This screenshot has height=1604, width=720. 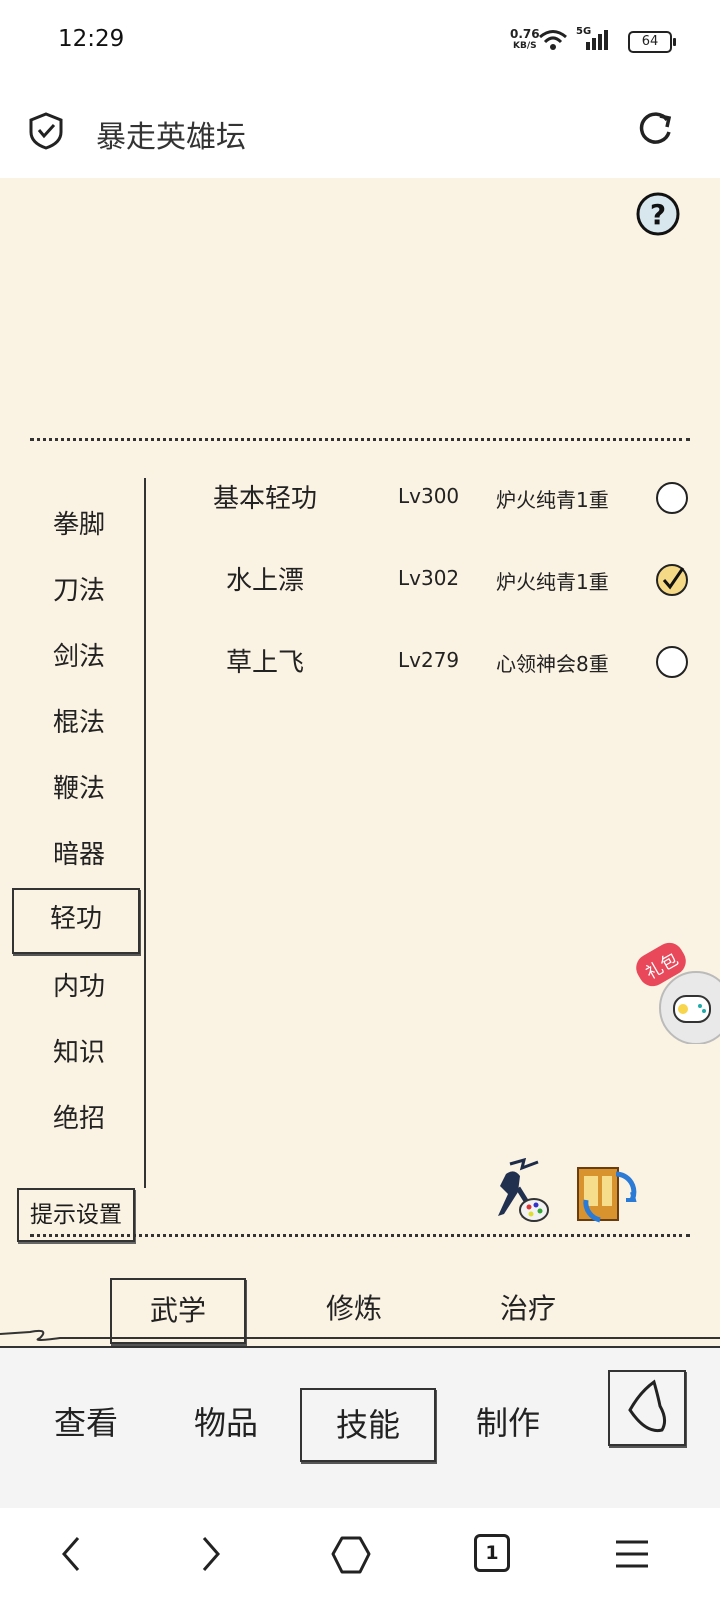 What do you see at coordinates (632, 1554) in the screenshot?
I see `menu-icon` at bounding box center [632, 1554].